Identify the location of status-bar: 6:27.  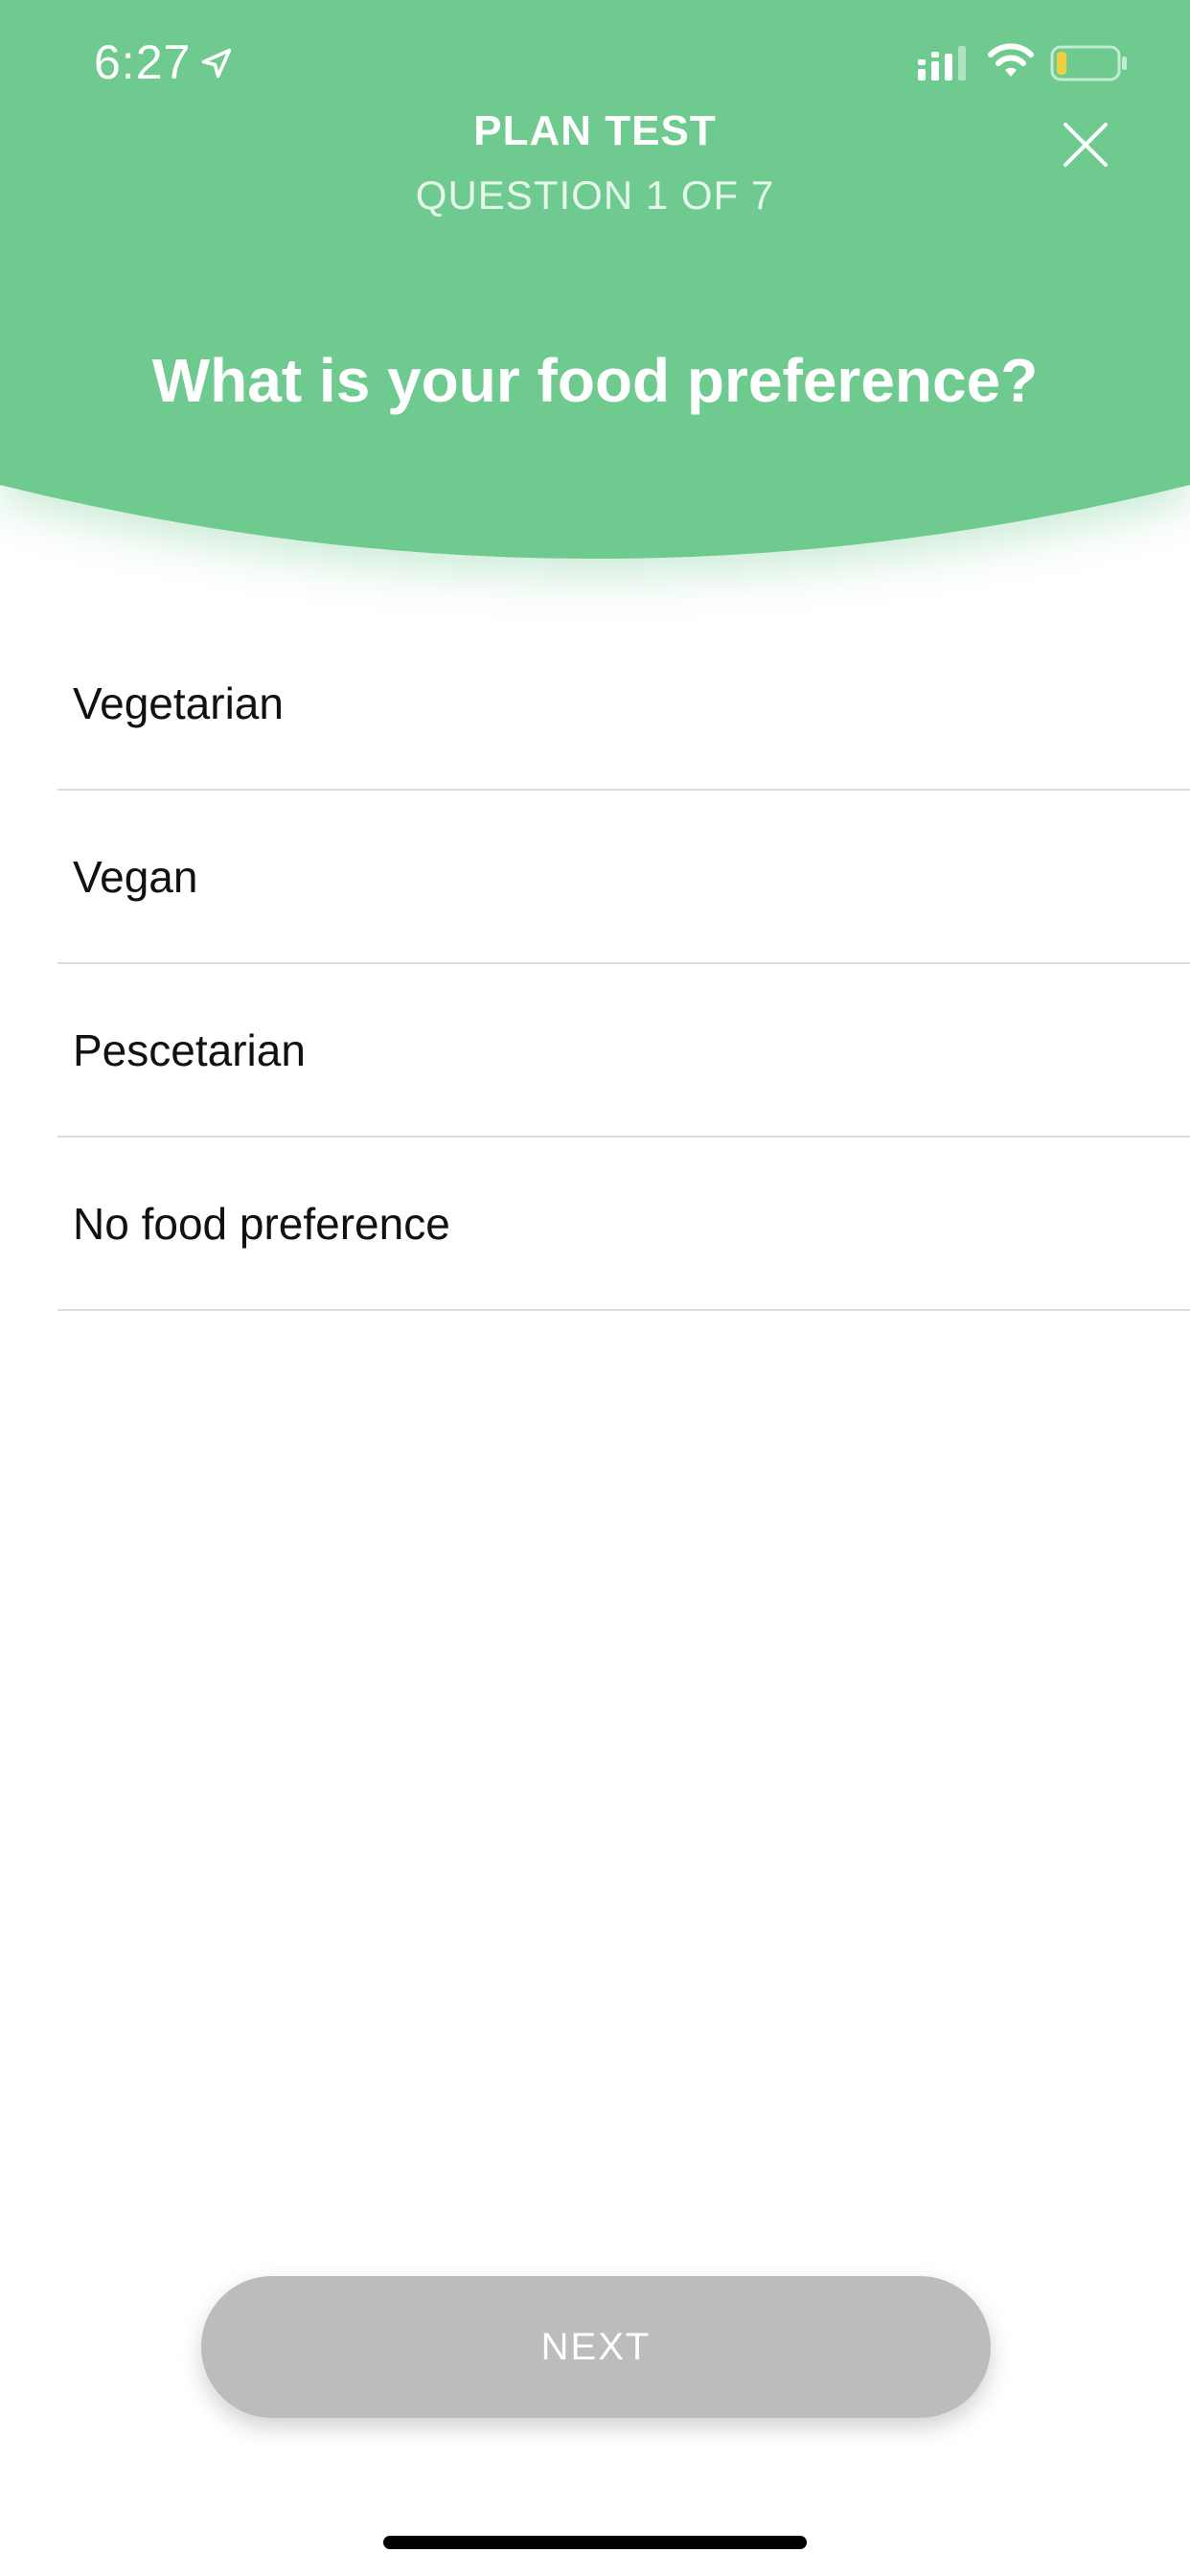
(595, 63).